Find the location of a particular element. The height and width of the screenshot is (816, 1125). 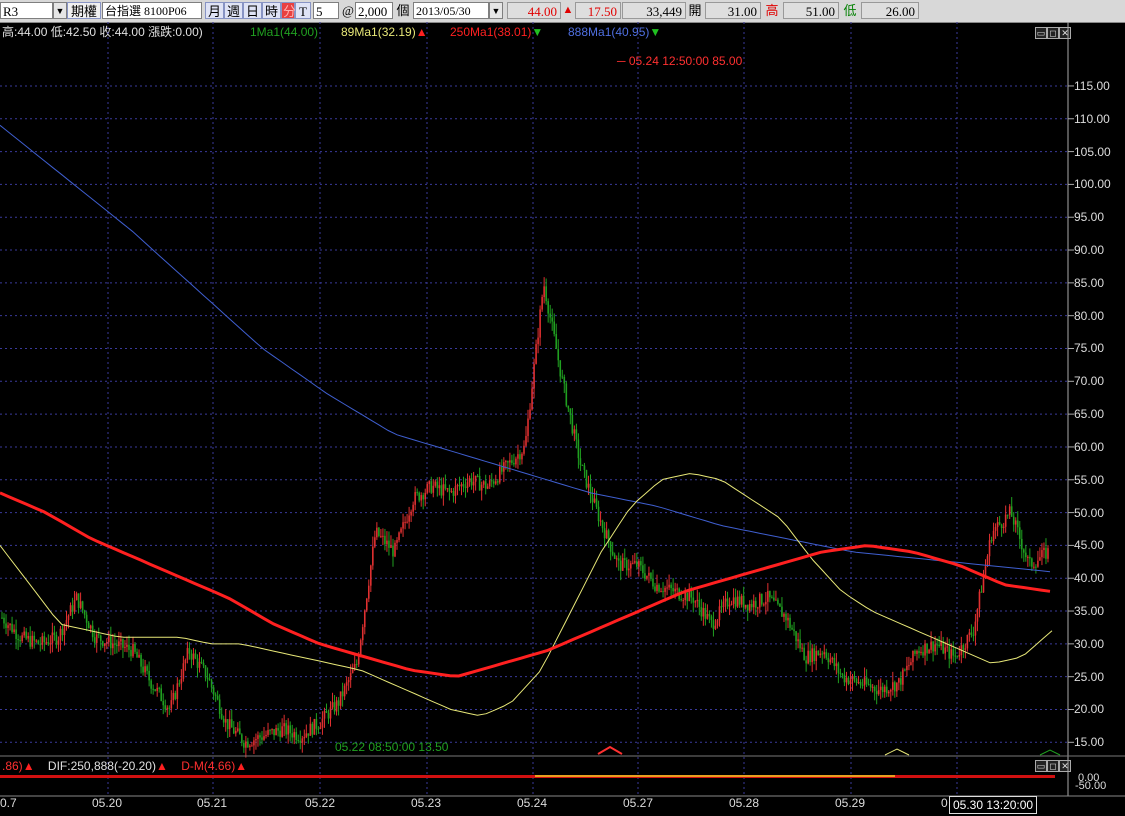

period-tick-button: T is located at coordinates (303, 10).